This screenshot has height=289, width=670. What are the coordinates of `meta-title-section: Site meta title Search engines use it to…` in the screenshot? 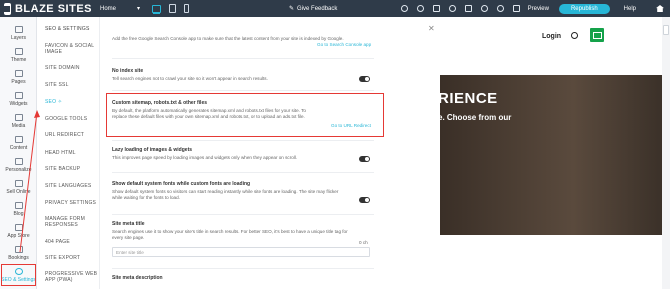 It's located at (243, 231).